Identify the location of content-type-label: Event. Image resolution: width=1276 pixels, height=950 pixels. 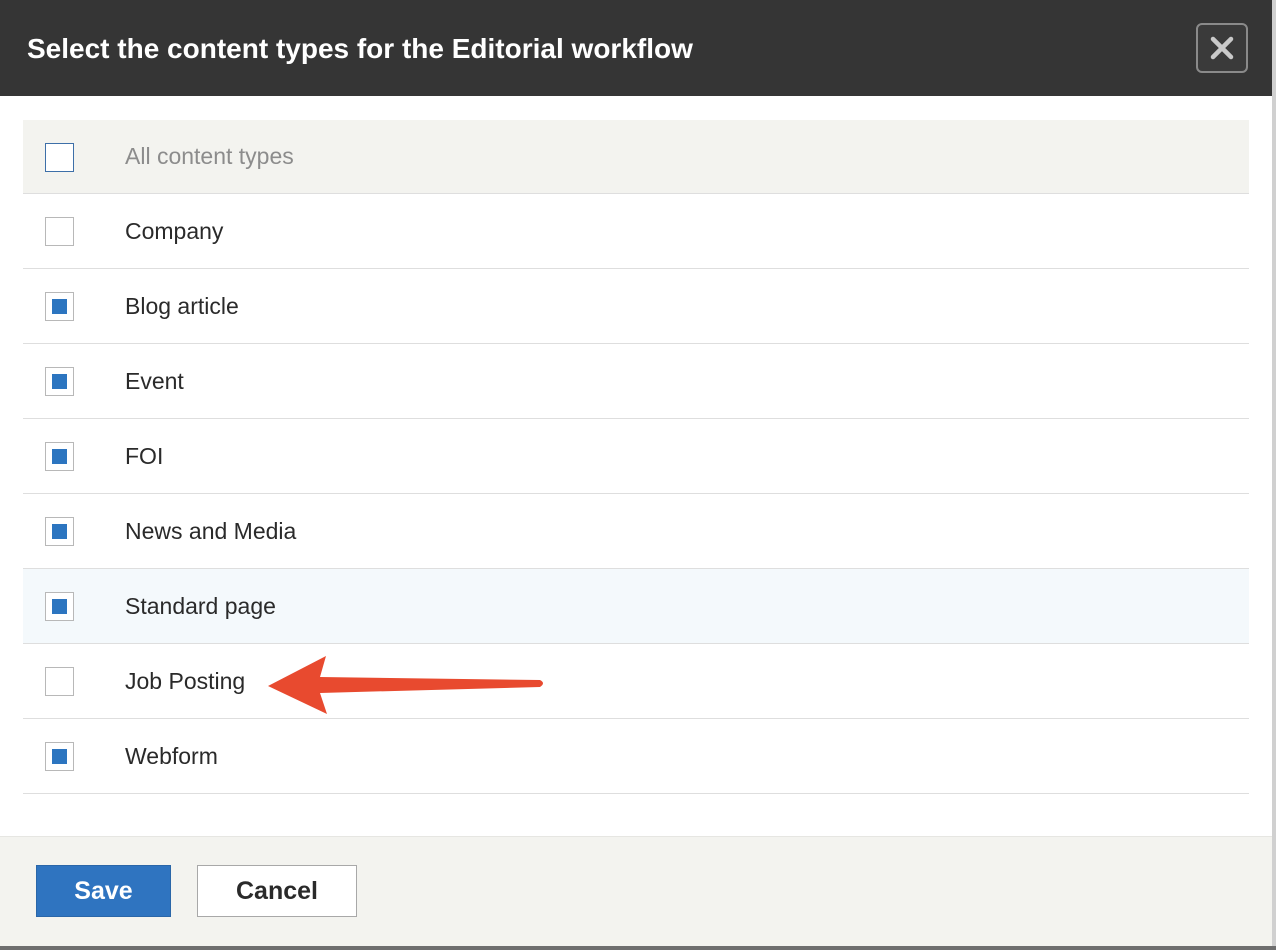
(154, 381).